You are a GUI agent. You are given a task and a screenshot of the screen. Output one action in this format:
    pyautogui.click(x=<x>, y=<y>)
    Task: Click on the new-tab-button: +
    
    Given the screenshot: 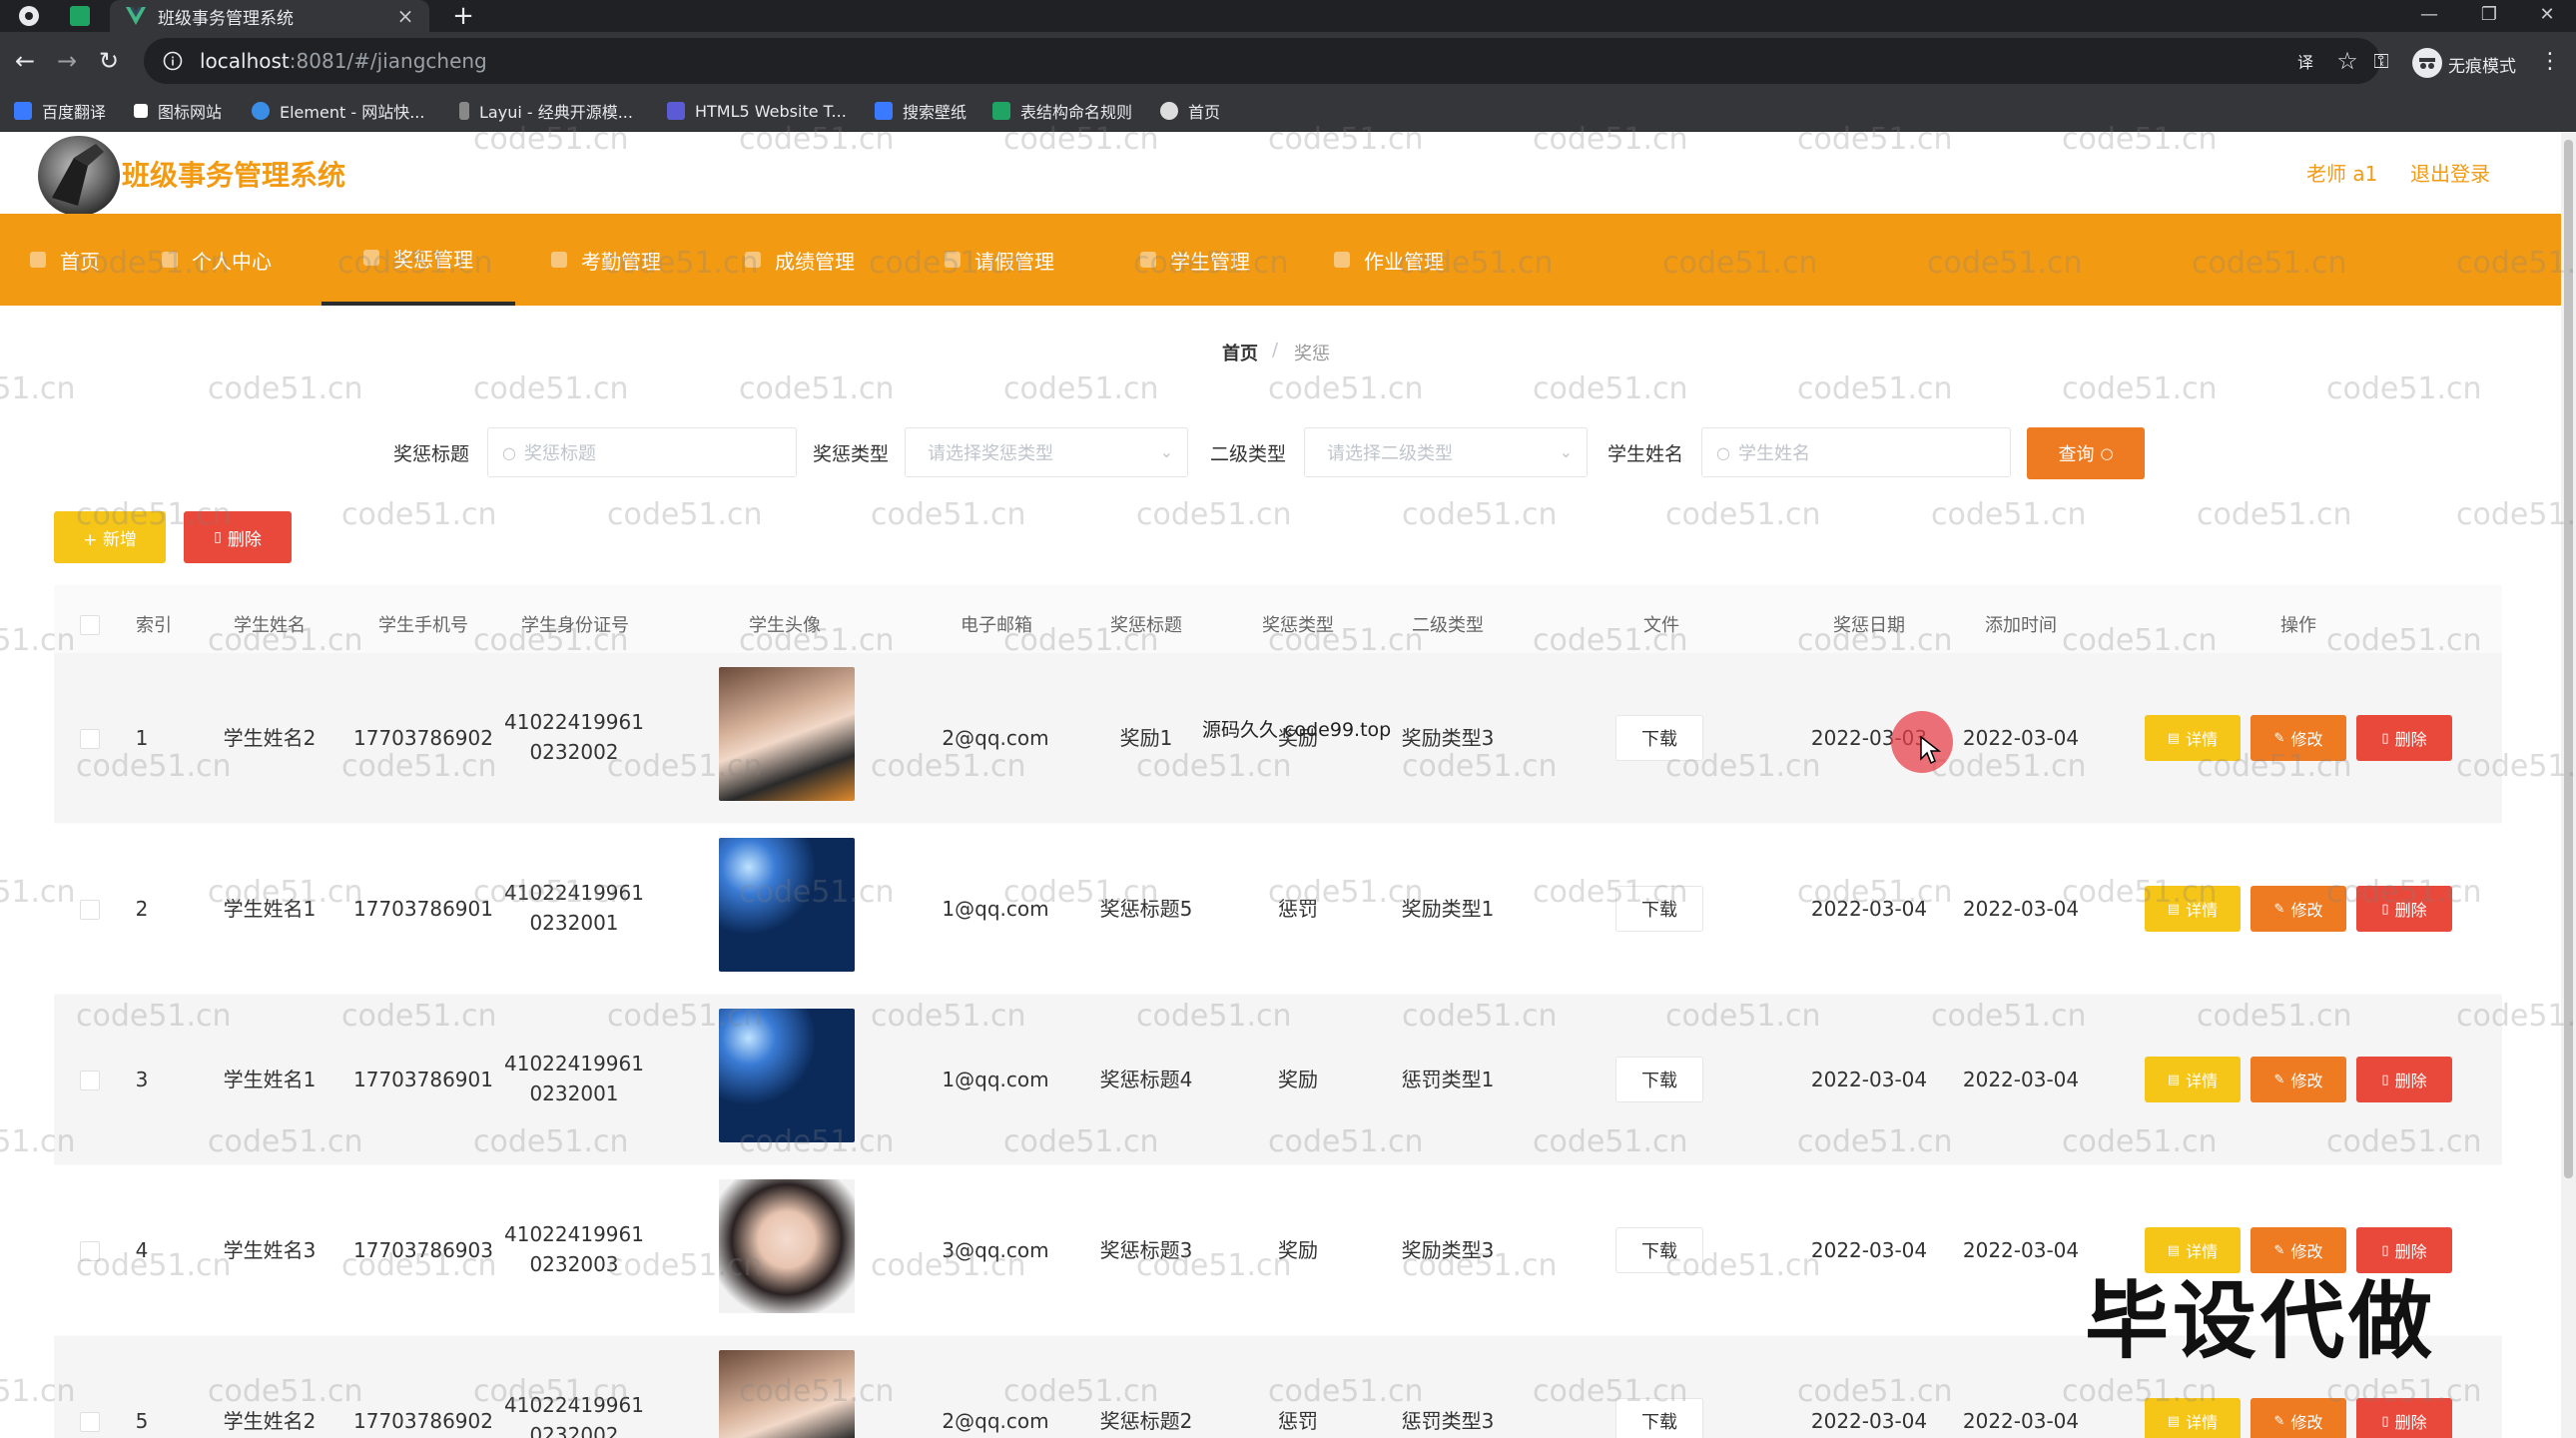 What is the action you would take?
    pyautogui.click(x=463, y=16)
    